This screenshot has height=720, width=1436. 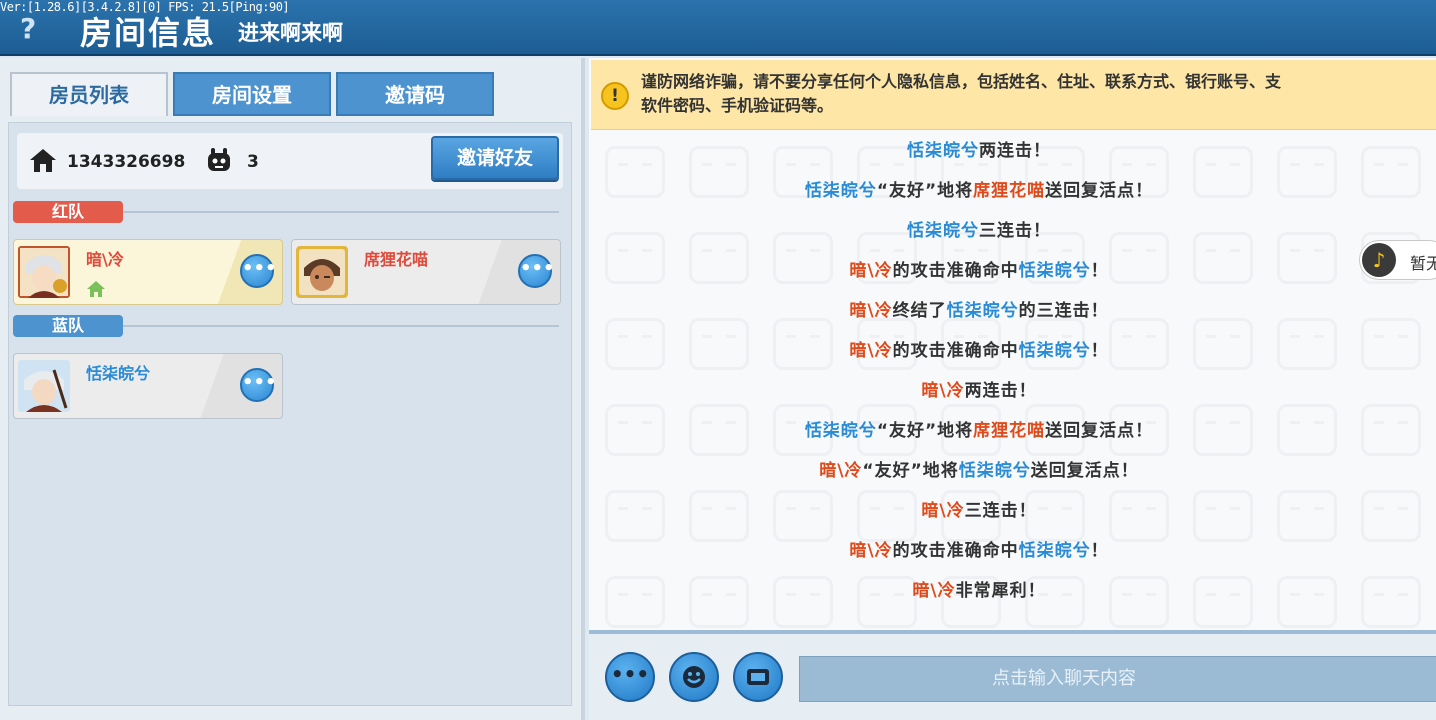 I want to click on chat-message: 暗\冷终结了恬柒皖兮的三连击！, so click(x=979, y=308).